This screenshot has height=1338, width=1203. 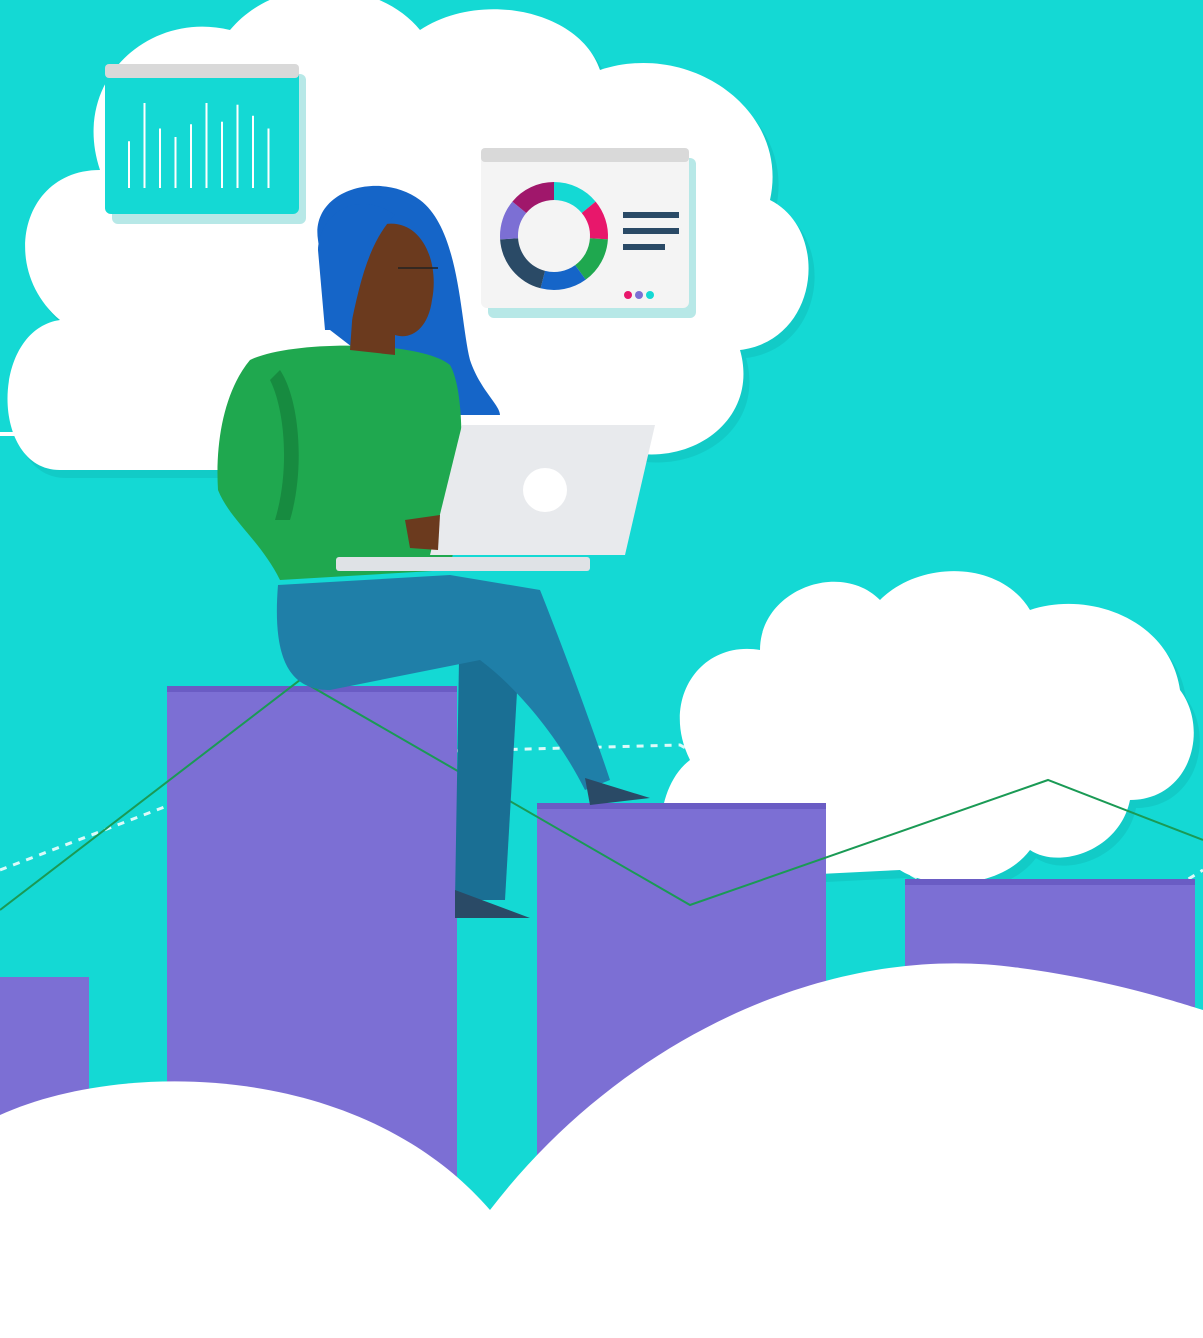 I want to click on legend-dots, so click(x=639, y=295).